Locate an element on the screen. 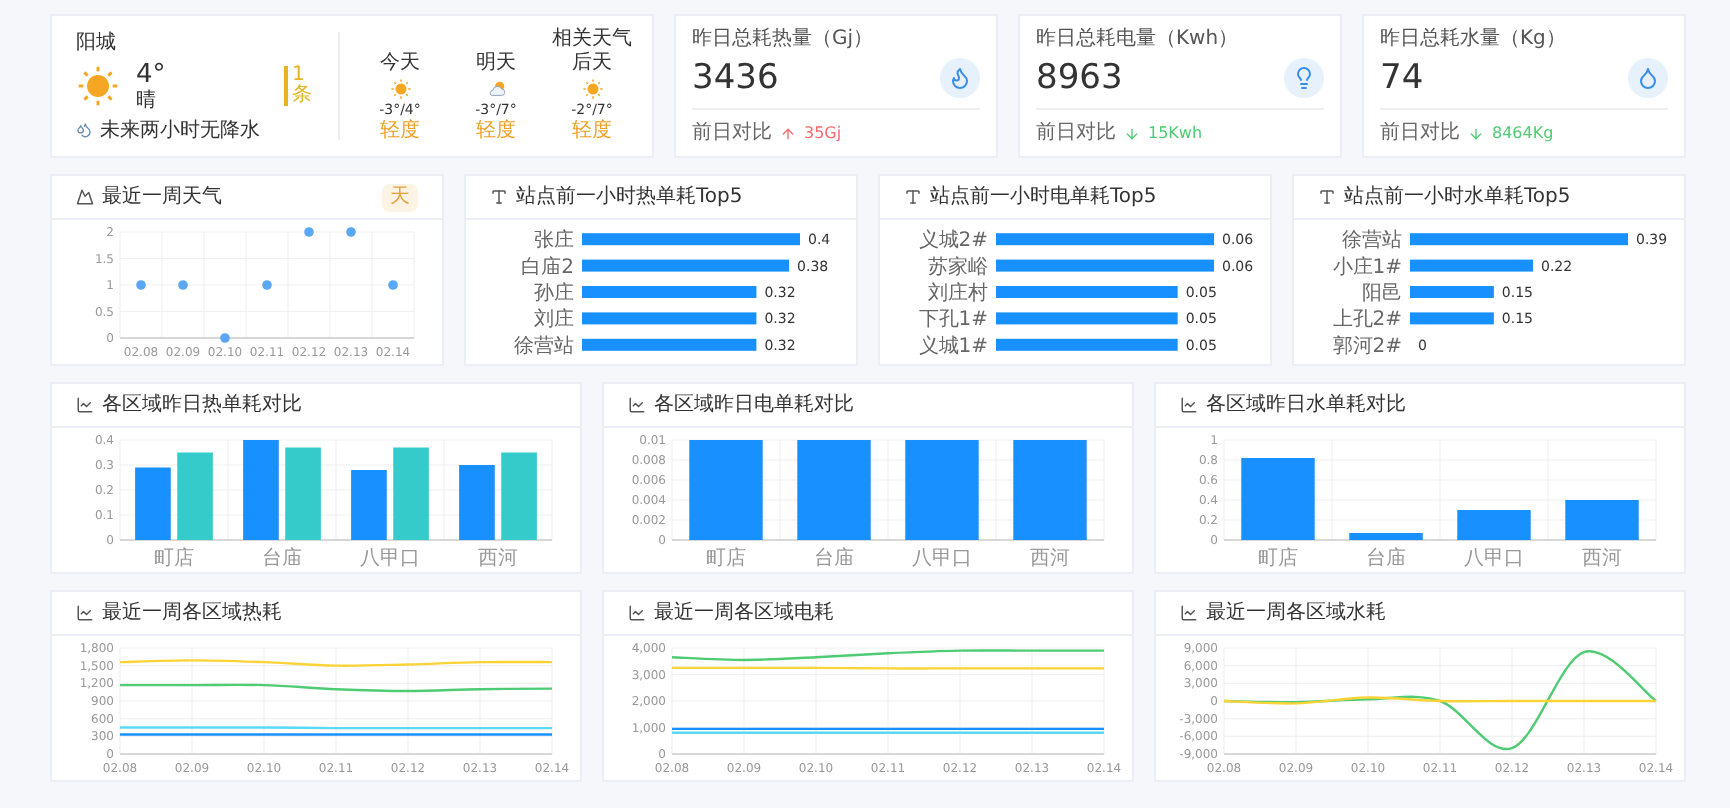  panel-title: 各区域昨日热单耗对比 is located at coordinates (202, 405).